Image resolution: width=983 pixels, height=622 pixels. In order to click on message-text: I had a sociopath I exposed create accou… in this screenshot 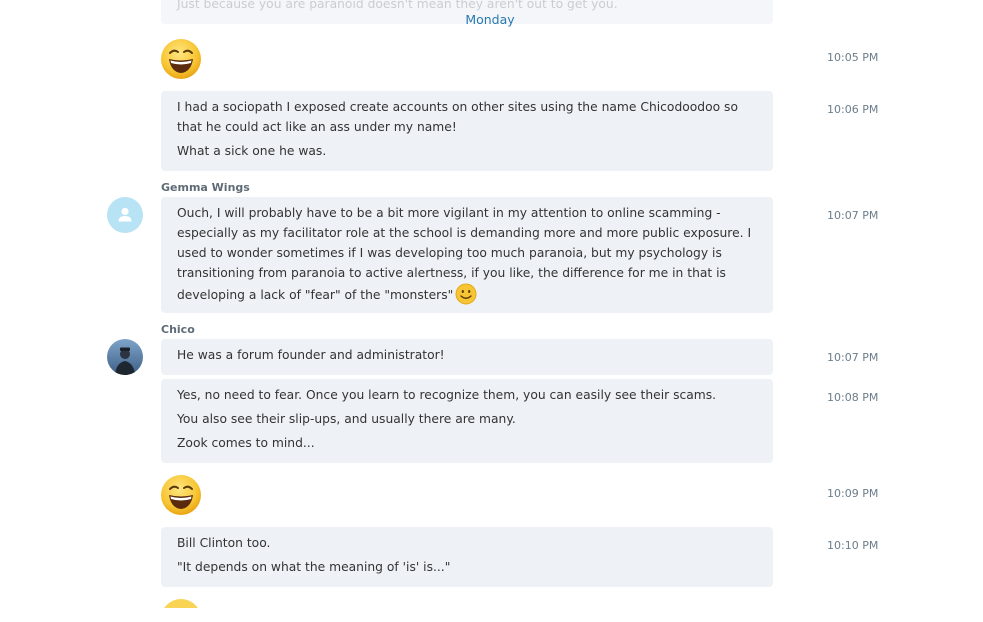, I will do `click(457, 117)`.